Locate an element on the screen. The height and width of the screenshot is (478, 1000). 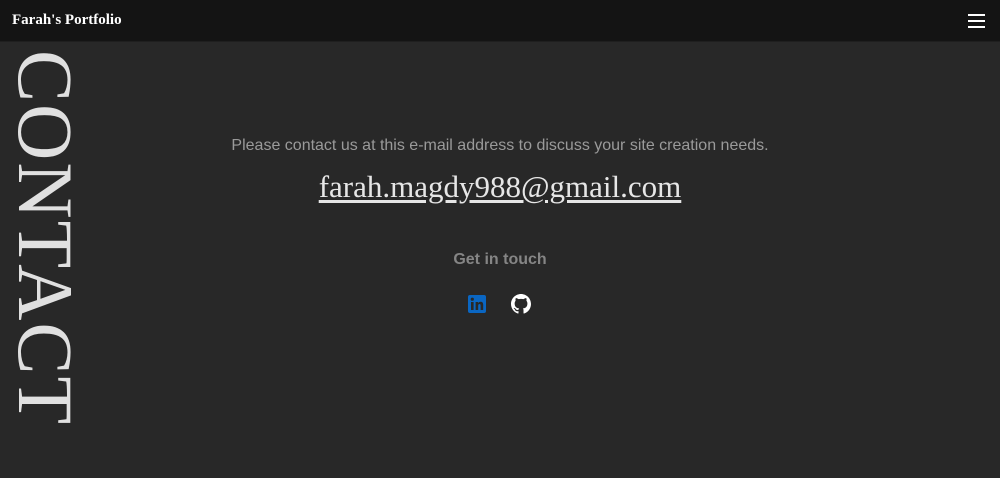
section-title-vertical: CONTACT is located at coordinates (45, 238).